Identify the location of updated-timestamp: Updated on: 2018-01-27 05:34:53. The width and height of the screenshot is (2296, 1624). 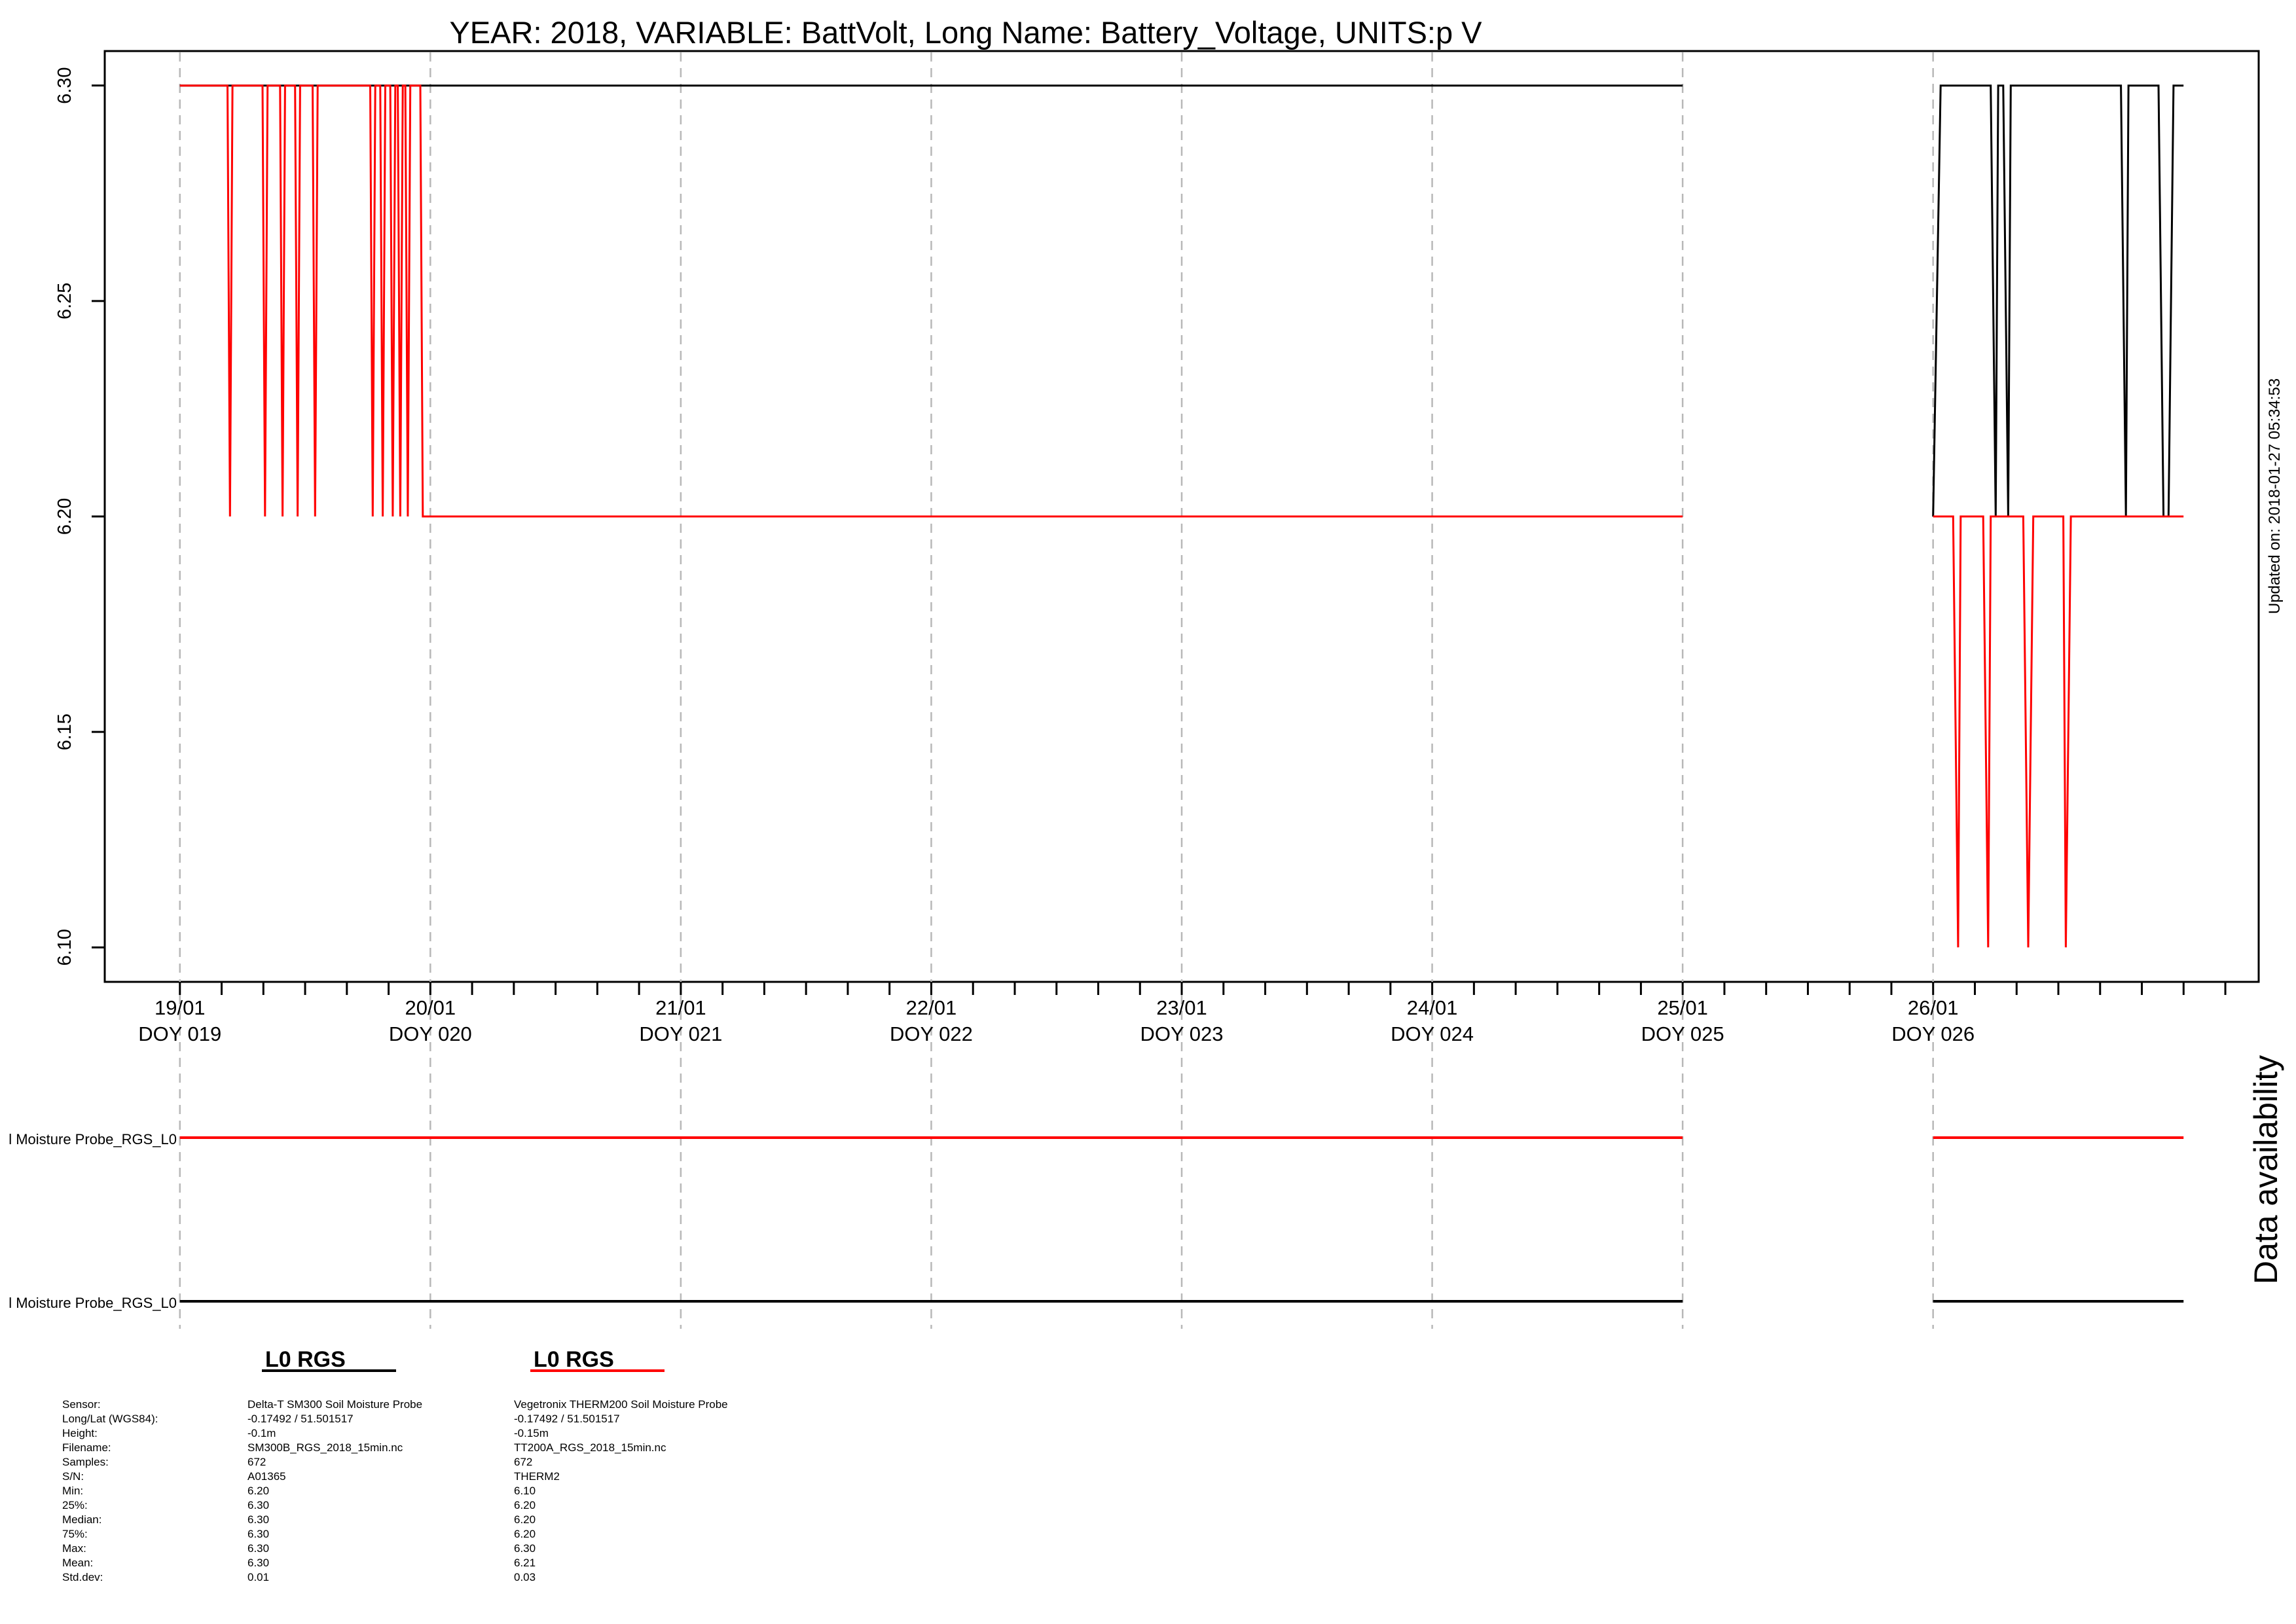
(2275, 496).